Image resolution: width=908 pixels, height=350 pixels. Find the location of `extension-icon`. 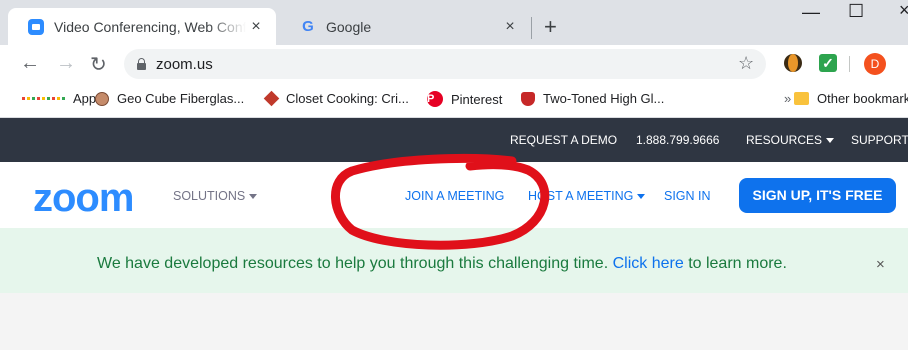

extension-icon is located at coordinates (793, 63).